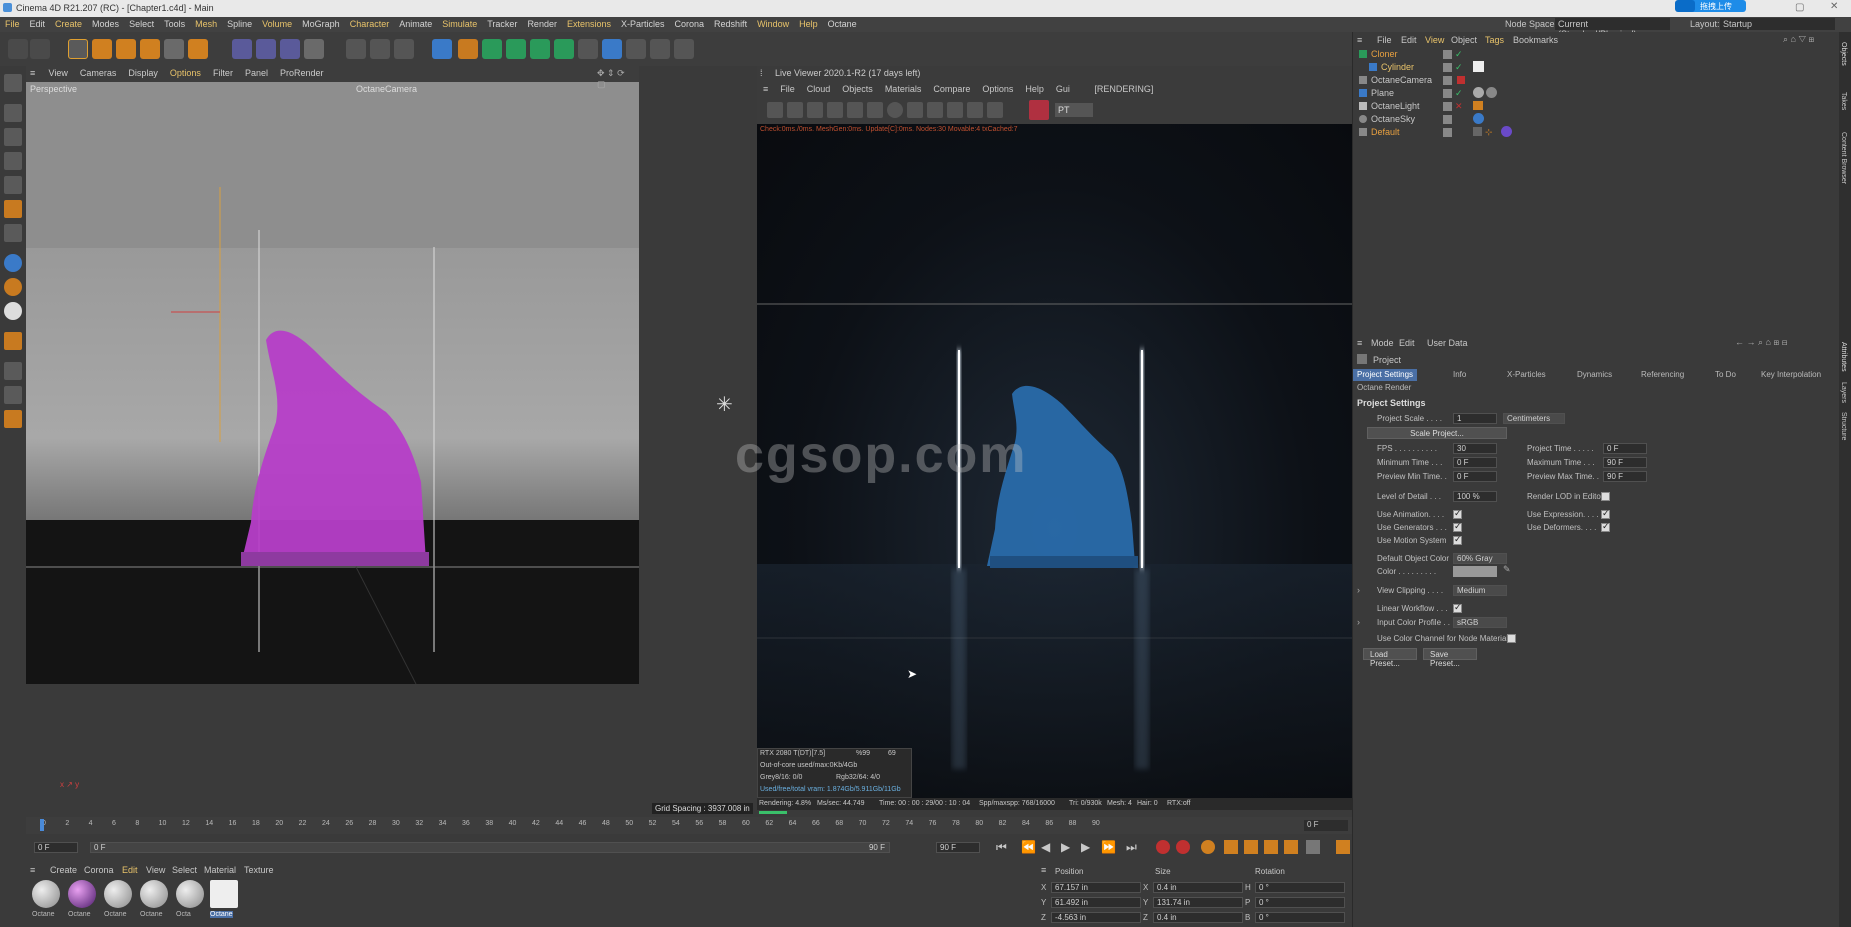 The width and height of the screenshot is (1851, 927). Describe the element at coordinates (564, 49) in the screenshot. I see `cloner-icon` at that location.